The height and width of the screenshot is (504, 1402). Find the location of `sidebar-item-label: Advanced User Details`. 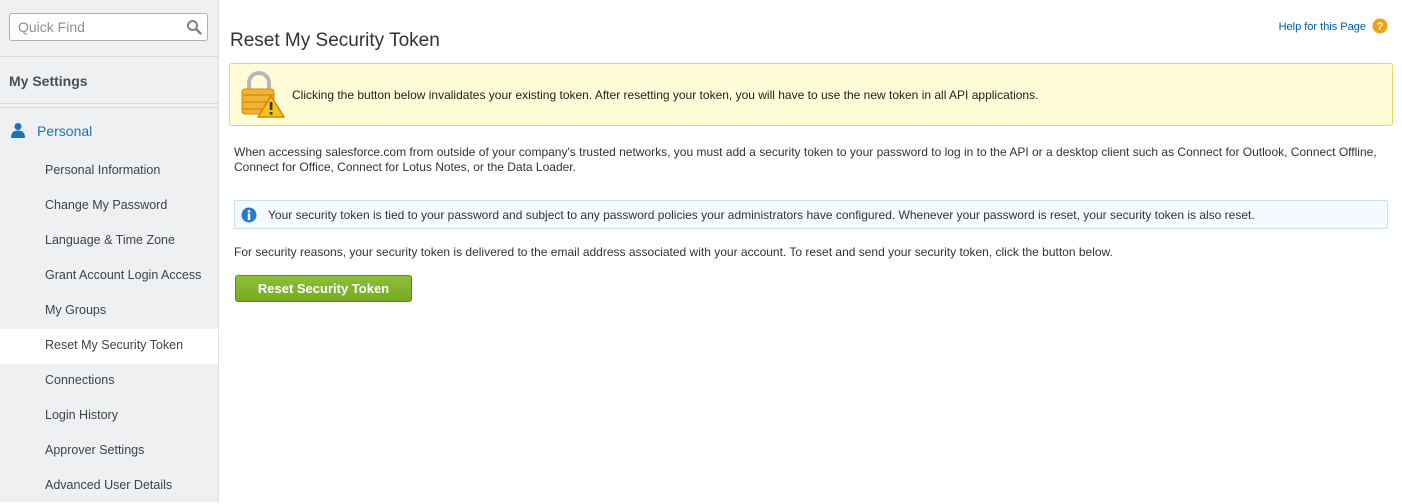

sidebar-item-label: Advanced User Details is located at coordinates (109, 485).